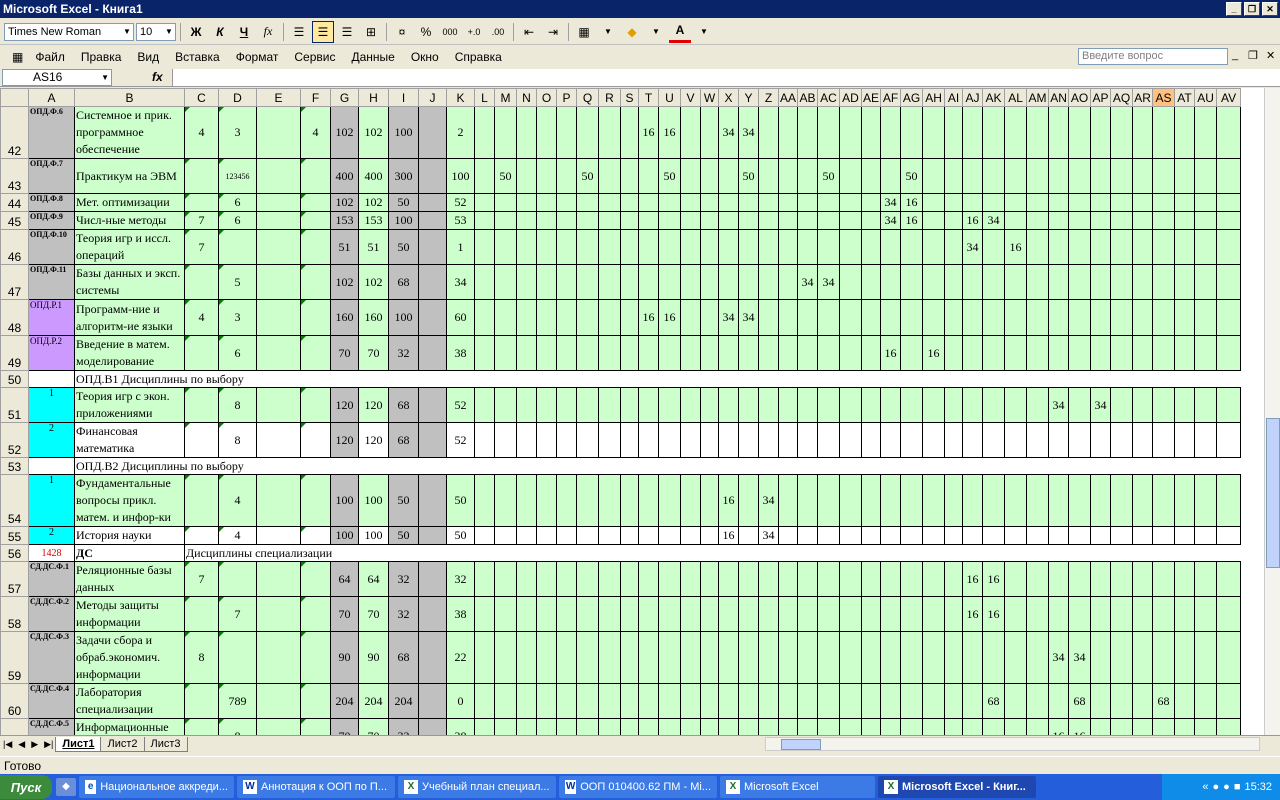 The image size is (1280, 800). I want to click on language-icon: ■, so click(1237, 787).